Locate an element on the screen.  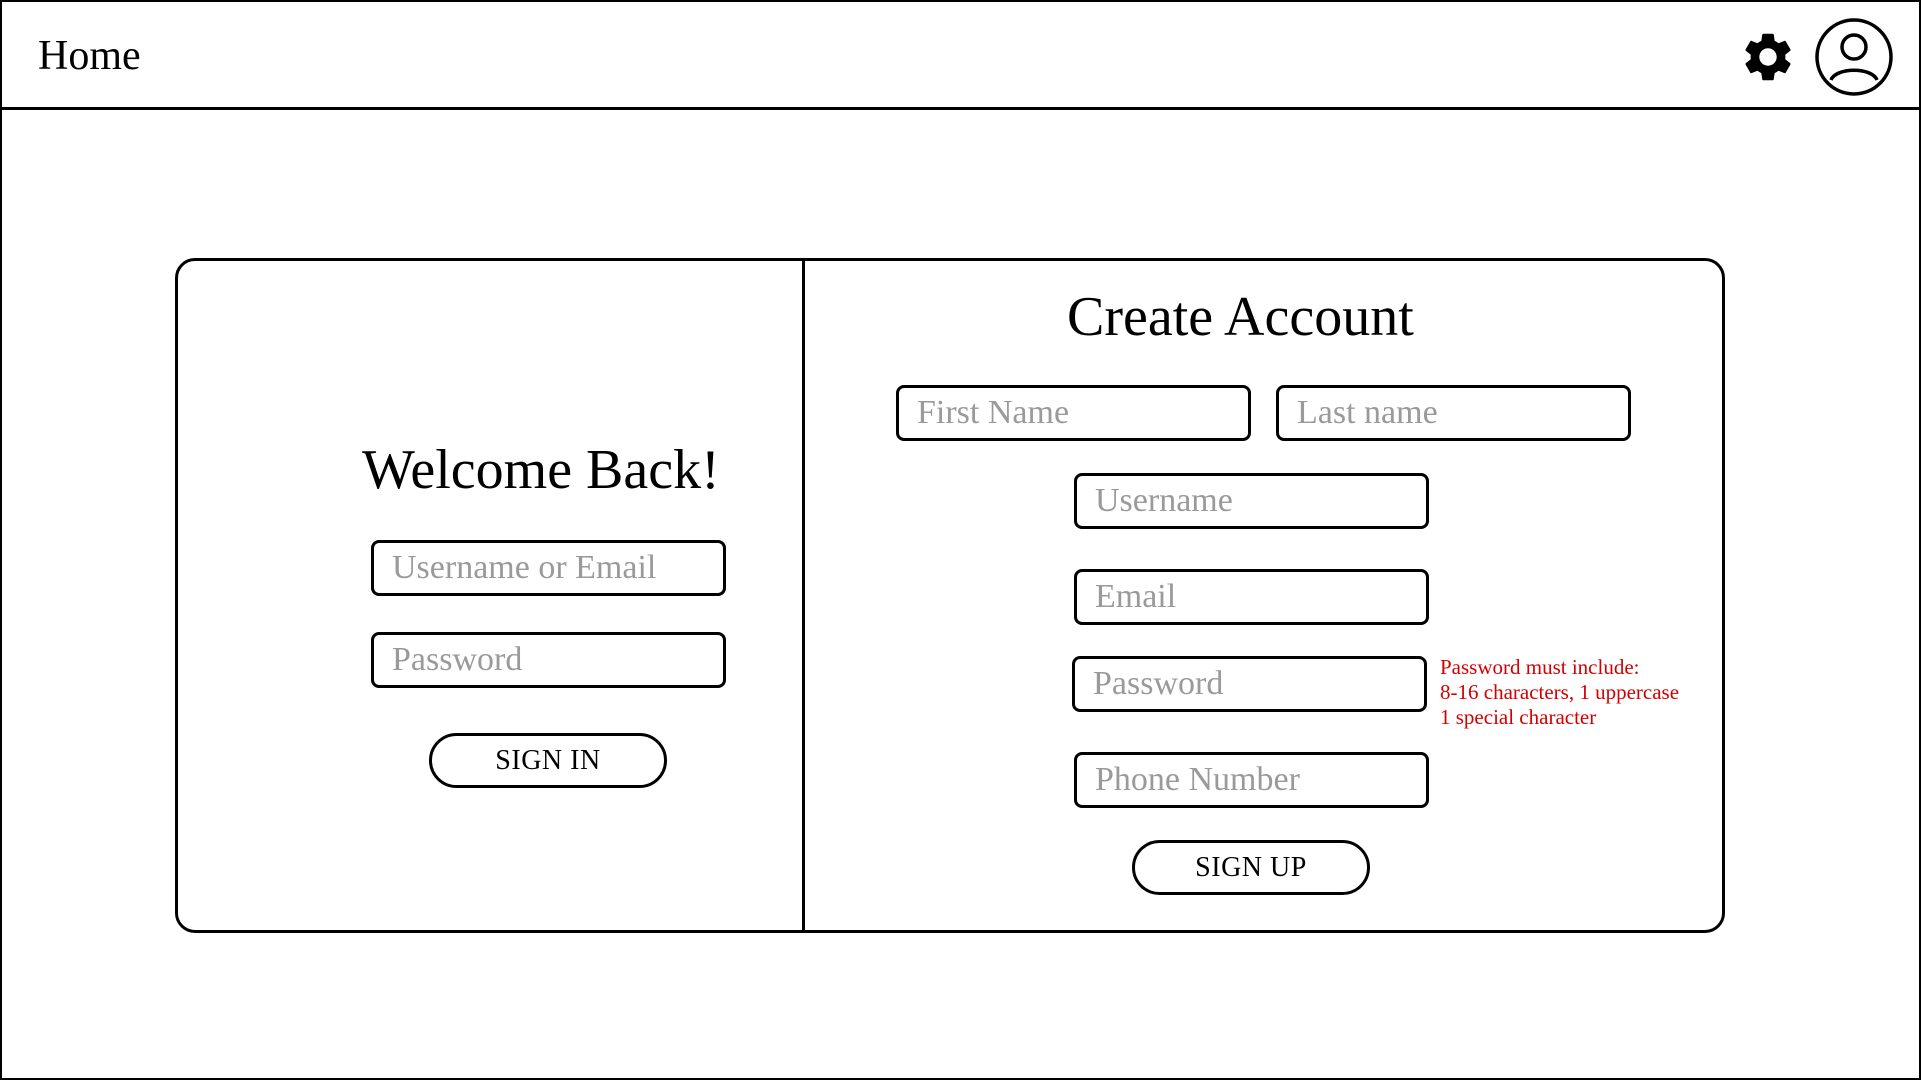
sign-up-username-input is located at coordinates (1251, 501).